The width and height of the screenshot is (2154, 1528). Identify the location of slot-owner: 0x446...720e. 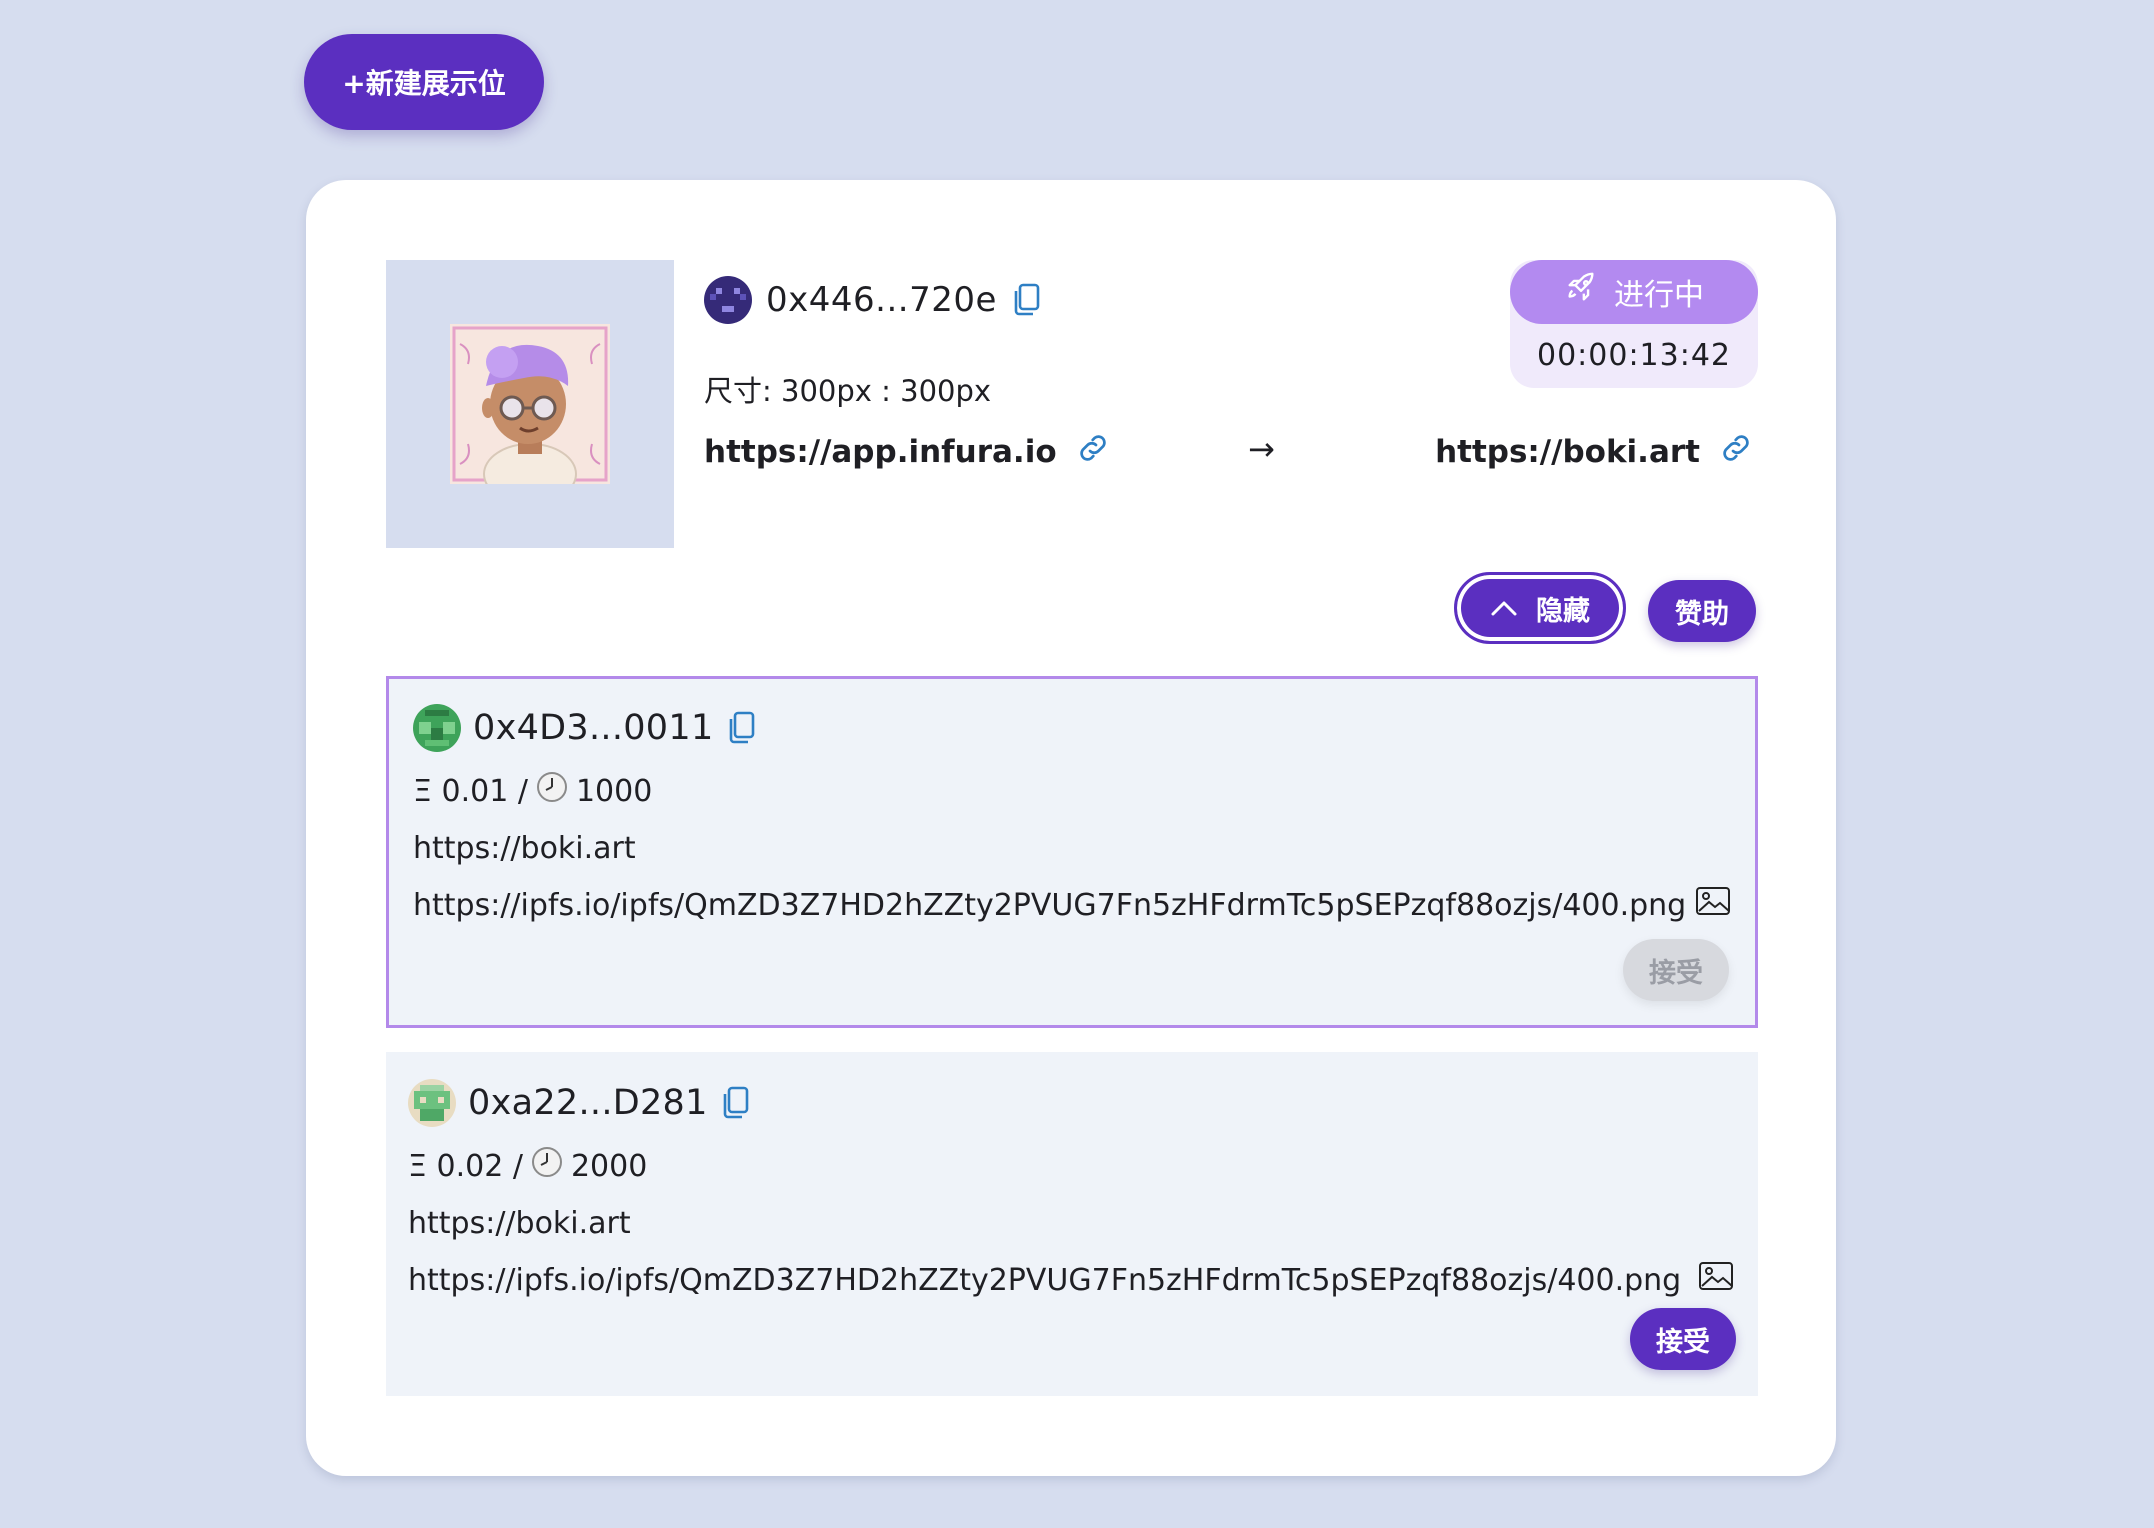
(872, 300).